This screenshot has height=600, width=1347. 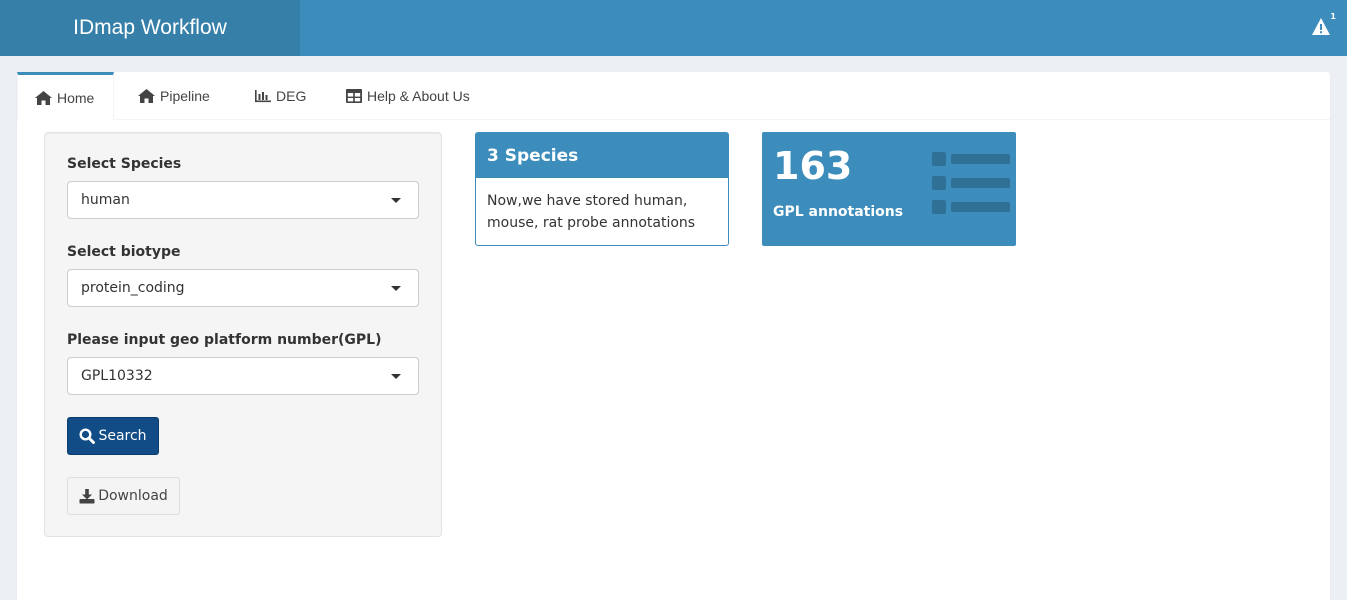 What do you see at coordinates (291, 96) in the screenshot?
I see `tab-label: DEG` at bounding box center [291, 96].